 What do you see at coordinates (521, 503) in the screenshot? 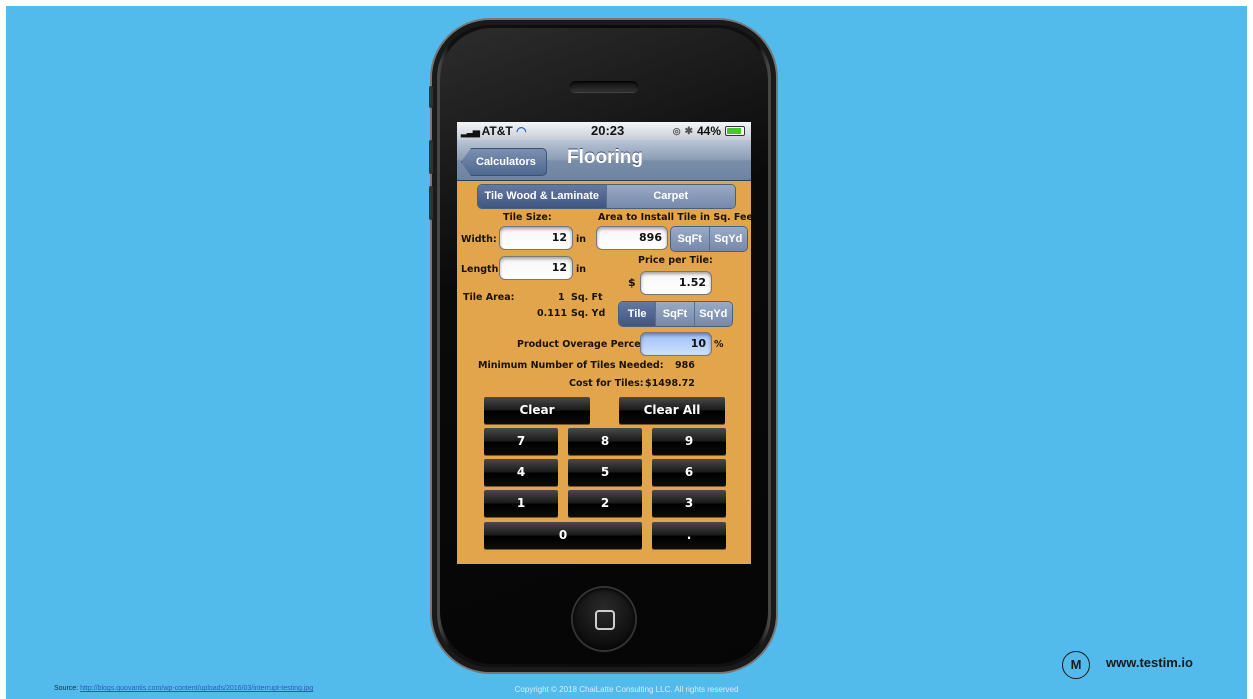
I see `key-1: 1` at bounding box center [521, 503].